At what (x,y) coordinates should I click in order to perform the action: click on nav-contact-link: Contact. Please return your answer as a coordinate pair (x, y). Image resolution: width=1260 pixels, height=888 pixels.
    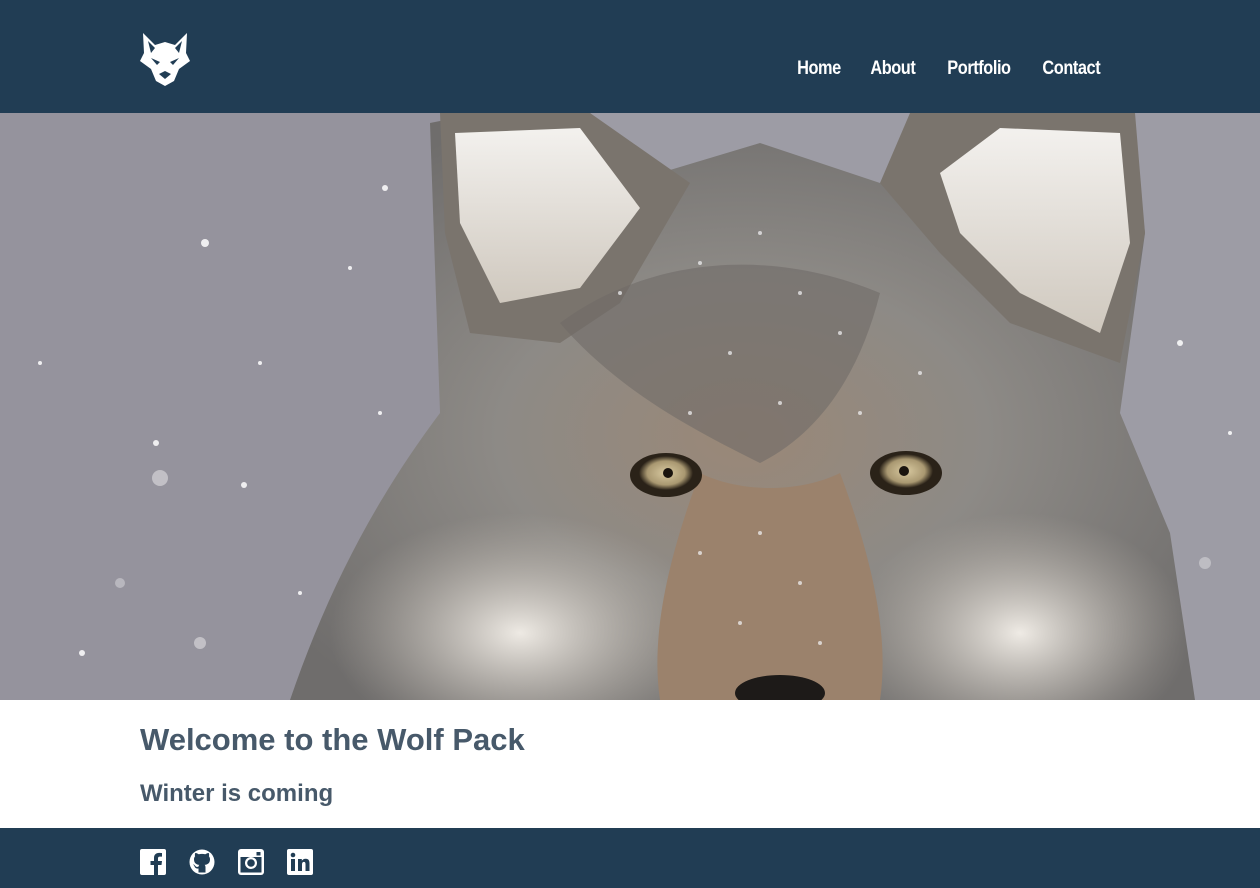
    Looking at the image, I should click on (1071, 69).